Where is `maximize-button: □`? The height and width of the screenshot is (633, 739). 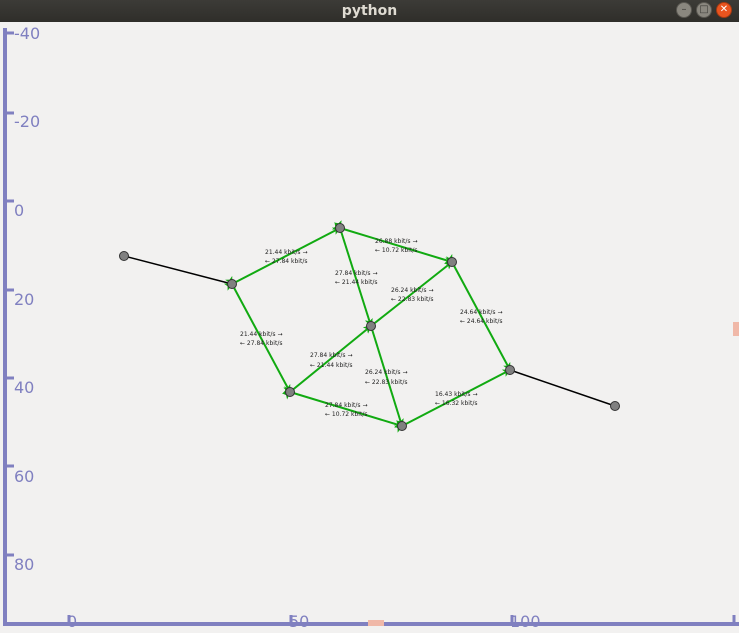 maximize-button: □ is located at coordinates (704, 10).